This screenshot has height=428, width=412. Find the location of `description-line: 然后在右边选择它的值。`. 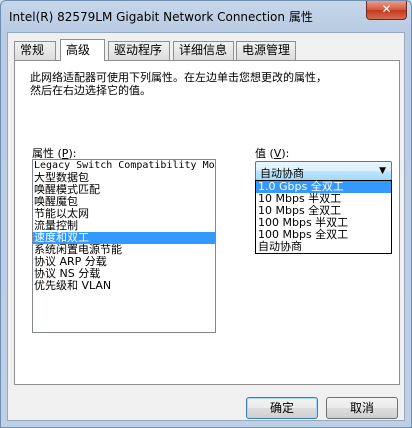

description-line: 然后在右边选择它的值。 is located at coordinates (90, 90).